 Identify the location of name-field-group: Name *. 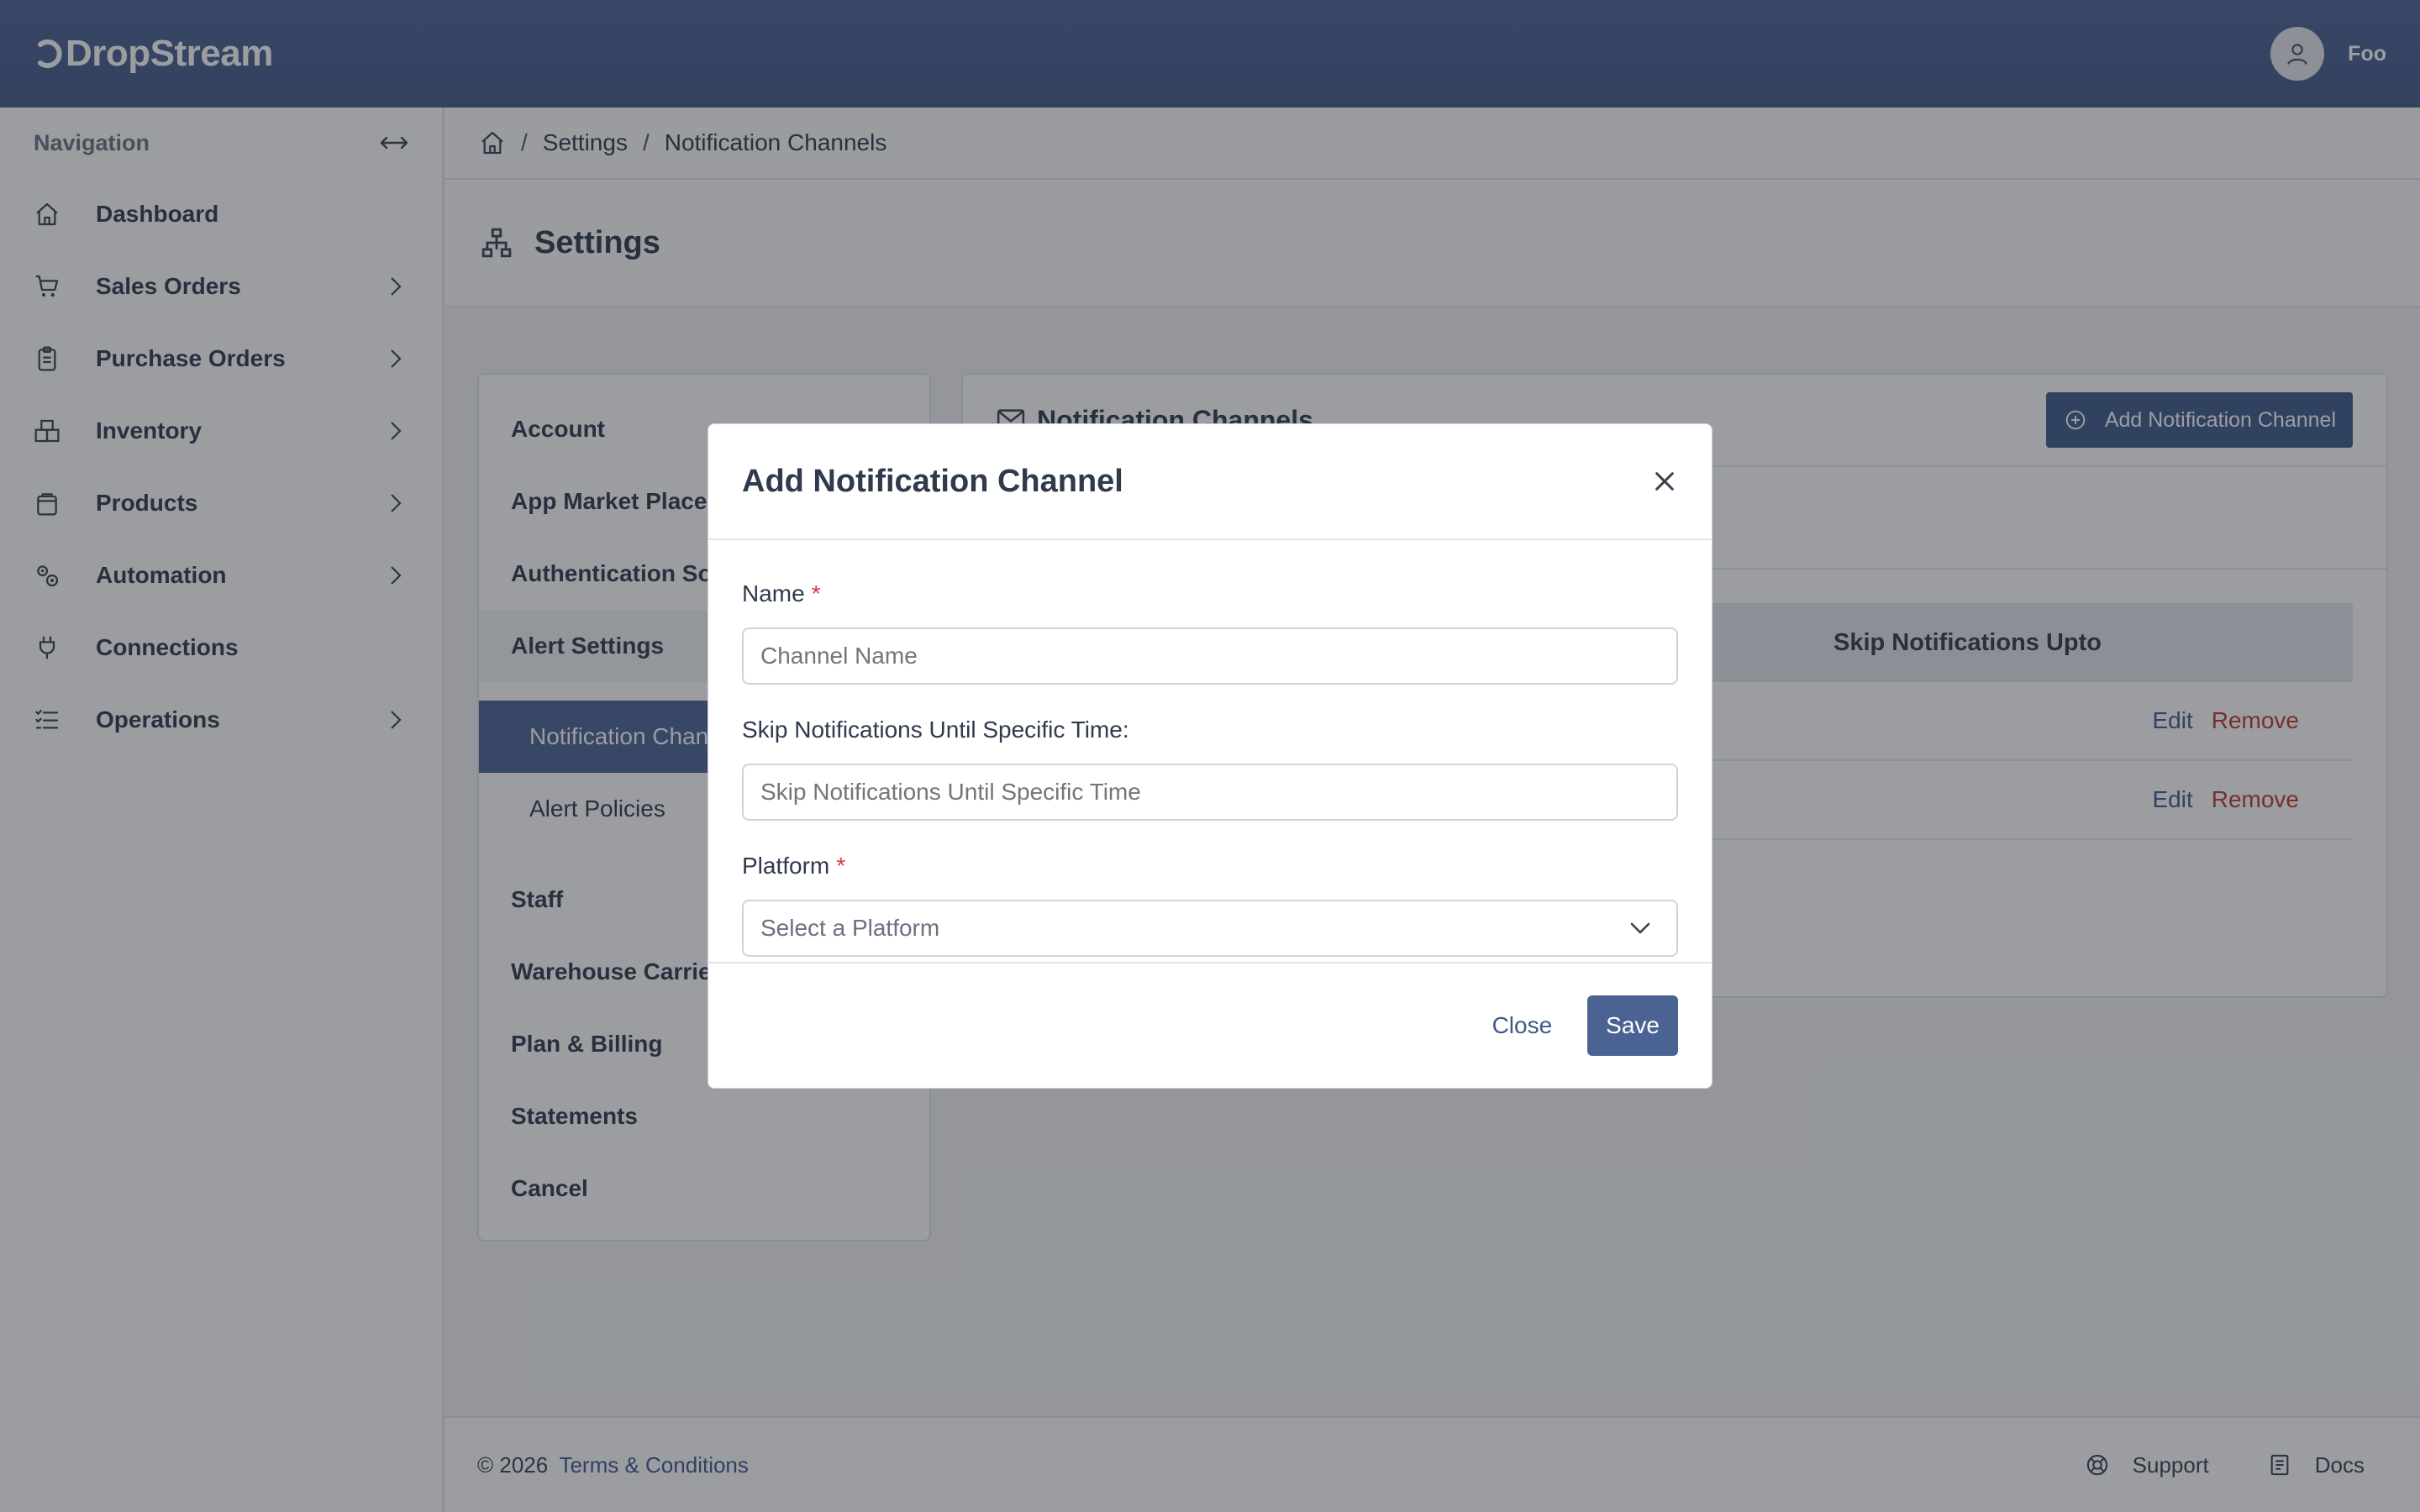
(1210, 631).